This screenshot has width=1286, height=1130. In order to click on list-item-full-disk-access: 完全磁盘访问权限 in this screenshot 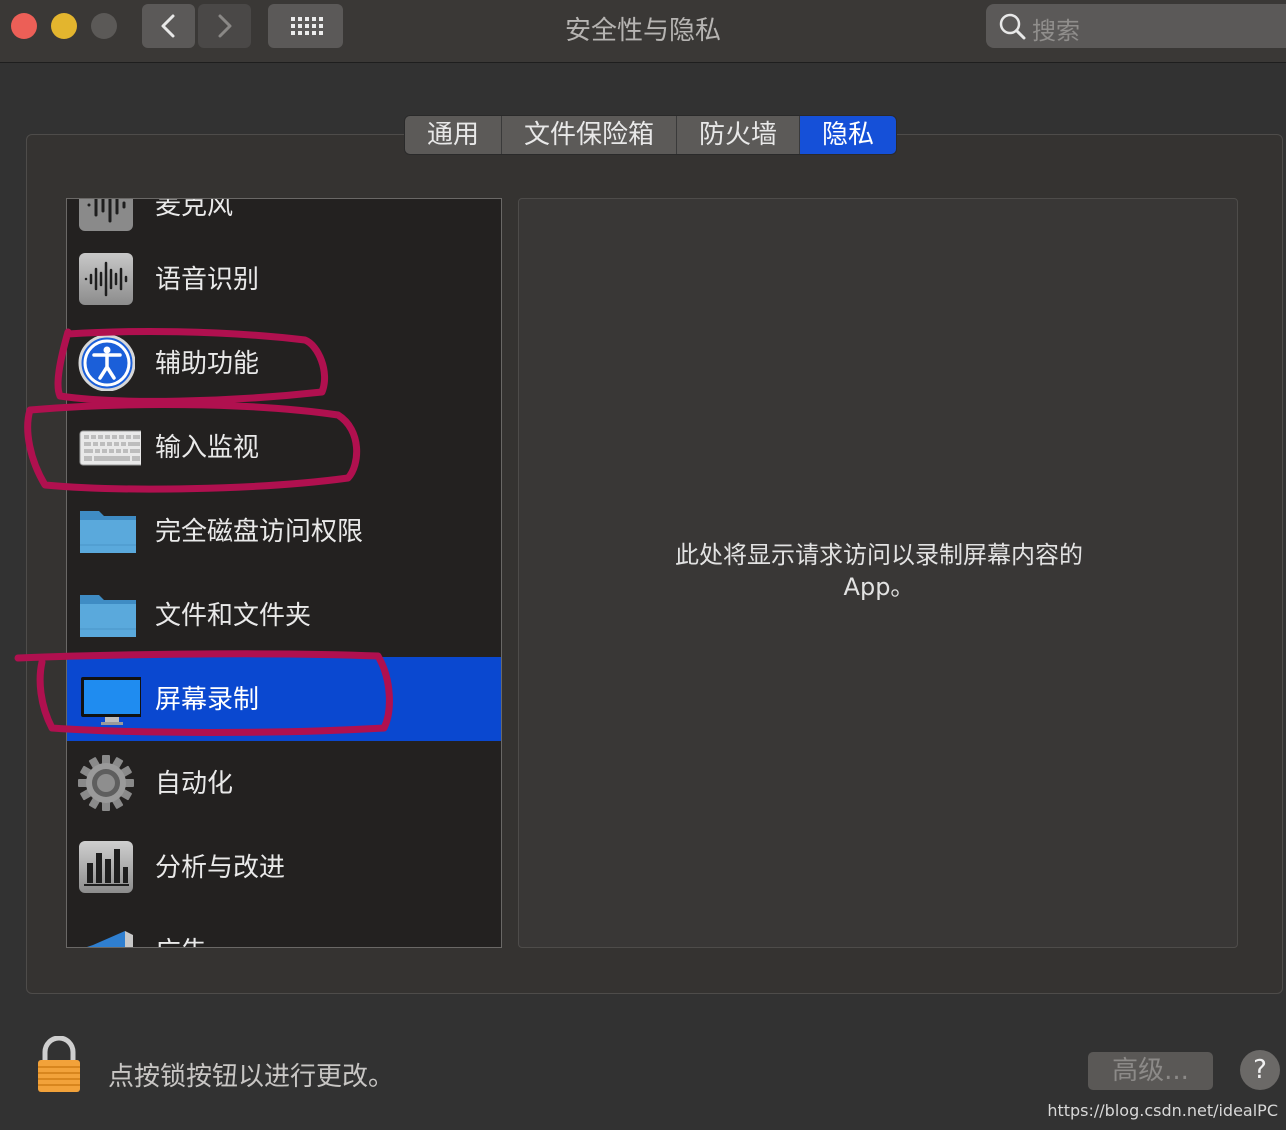, I will do `click(284, 531)`.